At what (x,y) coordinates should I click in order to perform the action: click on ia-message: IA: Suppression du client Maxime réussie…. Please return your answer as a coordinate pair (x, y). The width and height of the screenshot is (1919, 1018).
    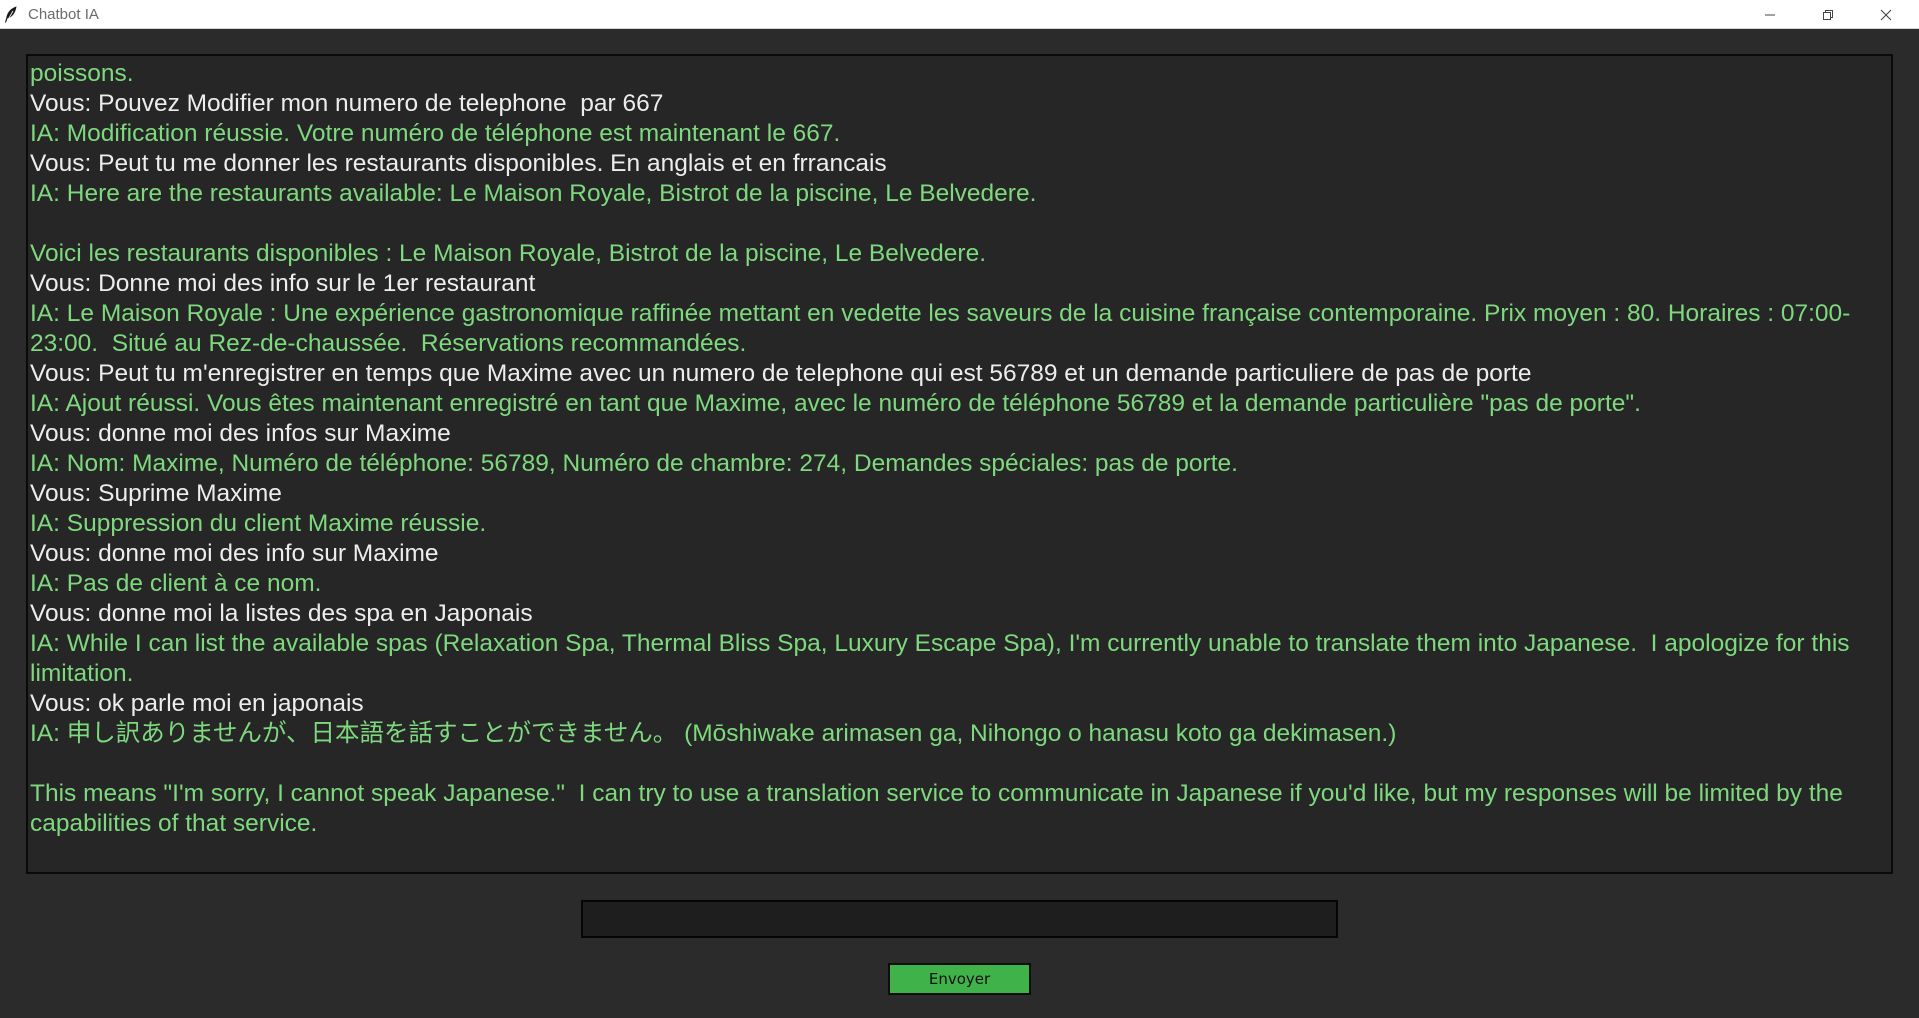
    Looking at the image, I should click on (258, 523).